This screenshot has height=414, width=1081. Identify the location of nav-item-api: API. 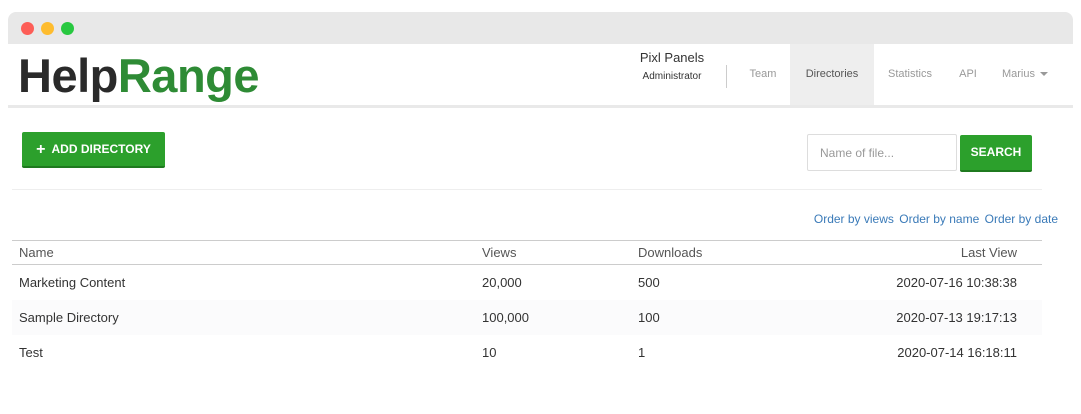
(968, 74).